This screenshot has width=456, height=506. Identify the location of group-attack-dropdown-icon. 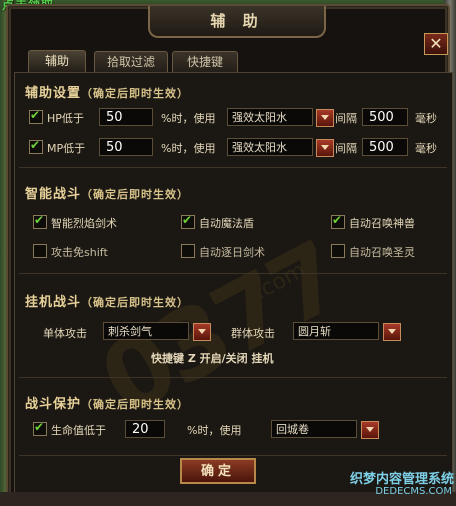
(392, 332).